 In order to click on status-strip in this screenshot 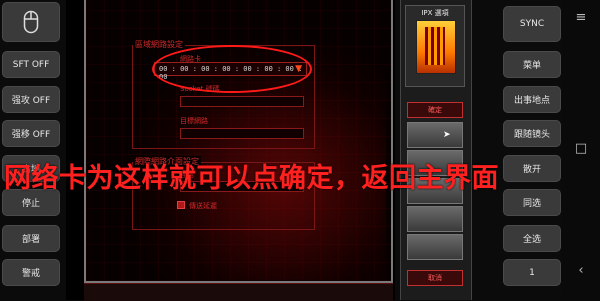, I will do `click(238, 292)`.